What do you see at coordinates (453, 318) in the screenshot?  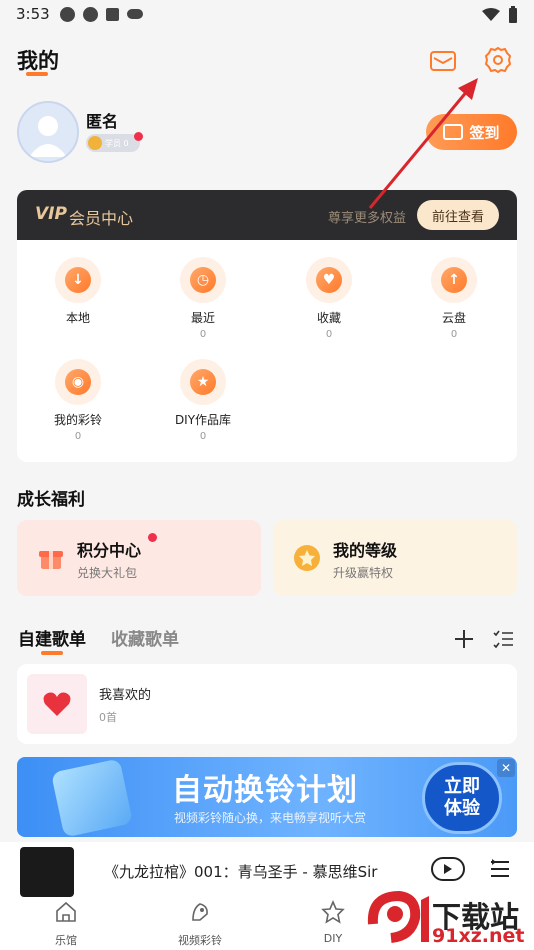 I see `grid-label: 云盘` at bounding box center [453, 318].